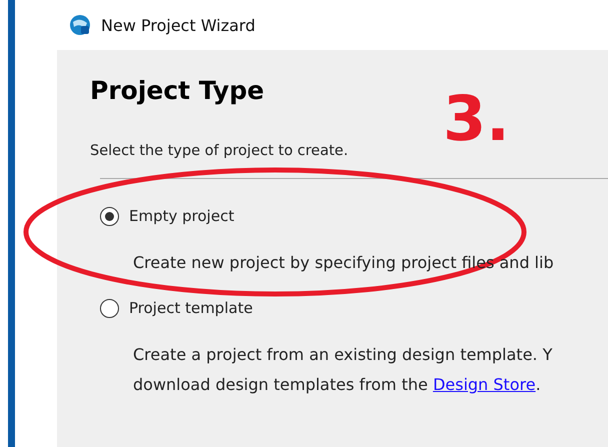 This screenshot has height=447, width=608. Describe the element at coordinates (178, 25) in the screenshot. I see `window-title: New Project Wizard` at that location.